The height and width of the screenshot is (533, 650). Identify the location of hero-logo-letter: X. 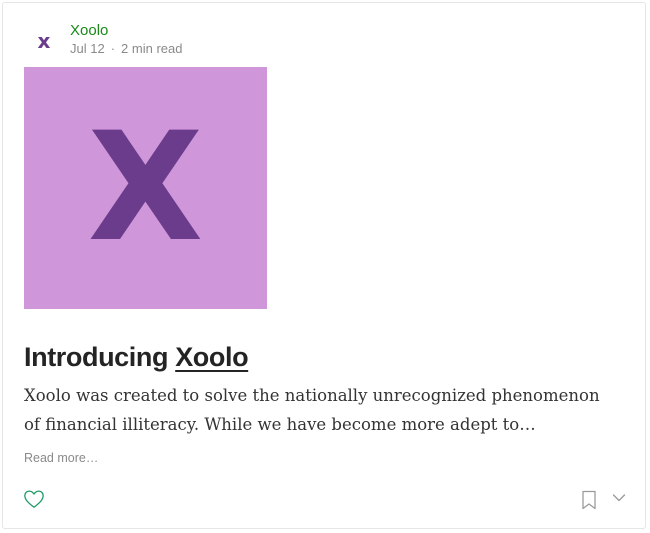
(145, 188).